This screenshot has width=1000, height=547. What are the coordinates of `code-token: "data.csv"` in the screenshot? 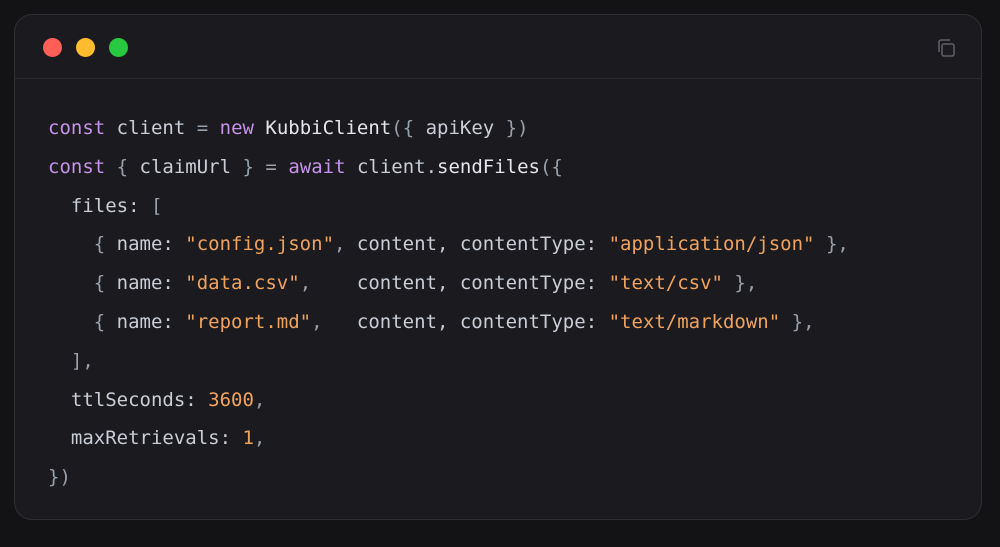 It's located at (242, 283).